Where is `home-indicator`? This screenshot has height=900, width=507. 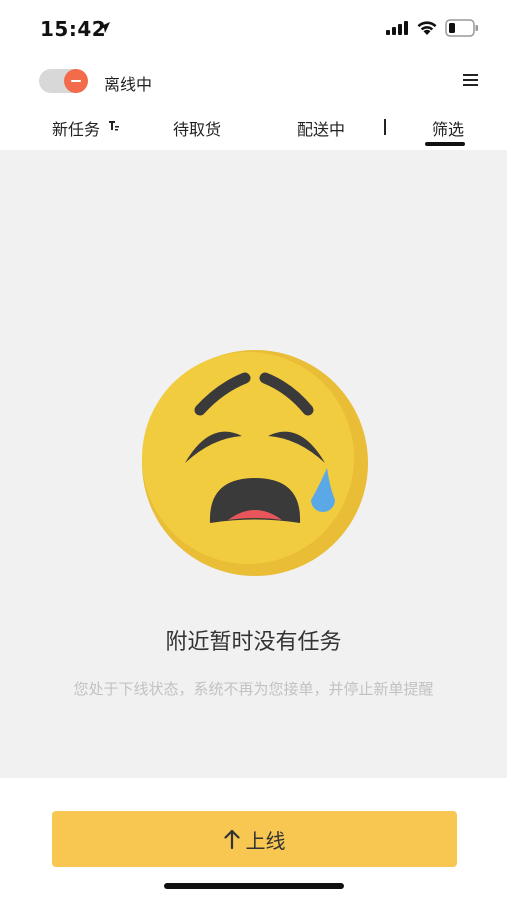
home-indicator is located at coordinates (254, 886).